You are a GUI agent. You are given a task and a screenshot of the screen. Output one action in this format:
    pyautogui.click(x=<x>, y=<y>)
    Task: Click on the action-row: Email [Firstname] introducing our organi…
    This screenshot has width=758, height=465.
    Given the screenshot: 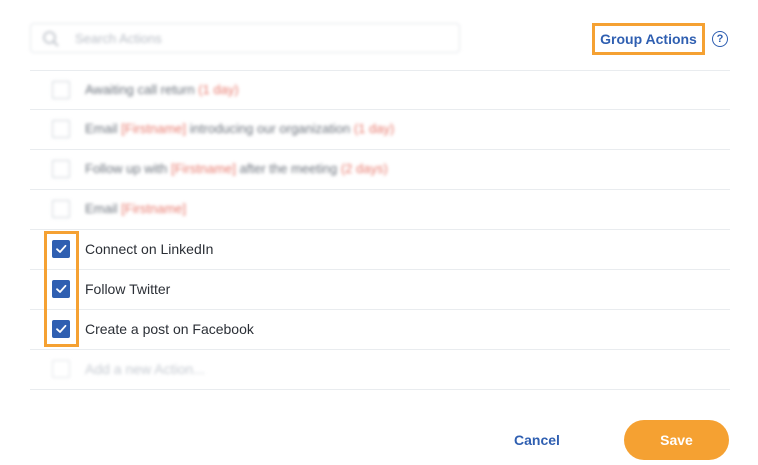 What is the action you would take?
    pyautogui.click(x=380, y=130)
    